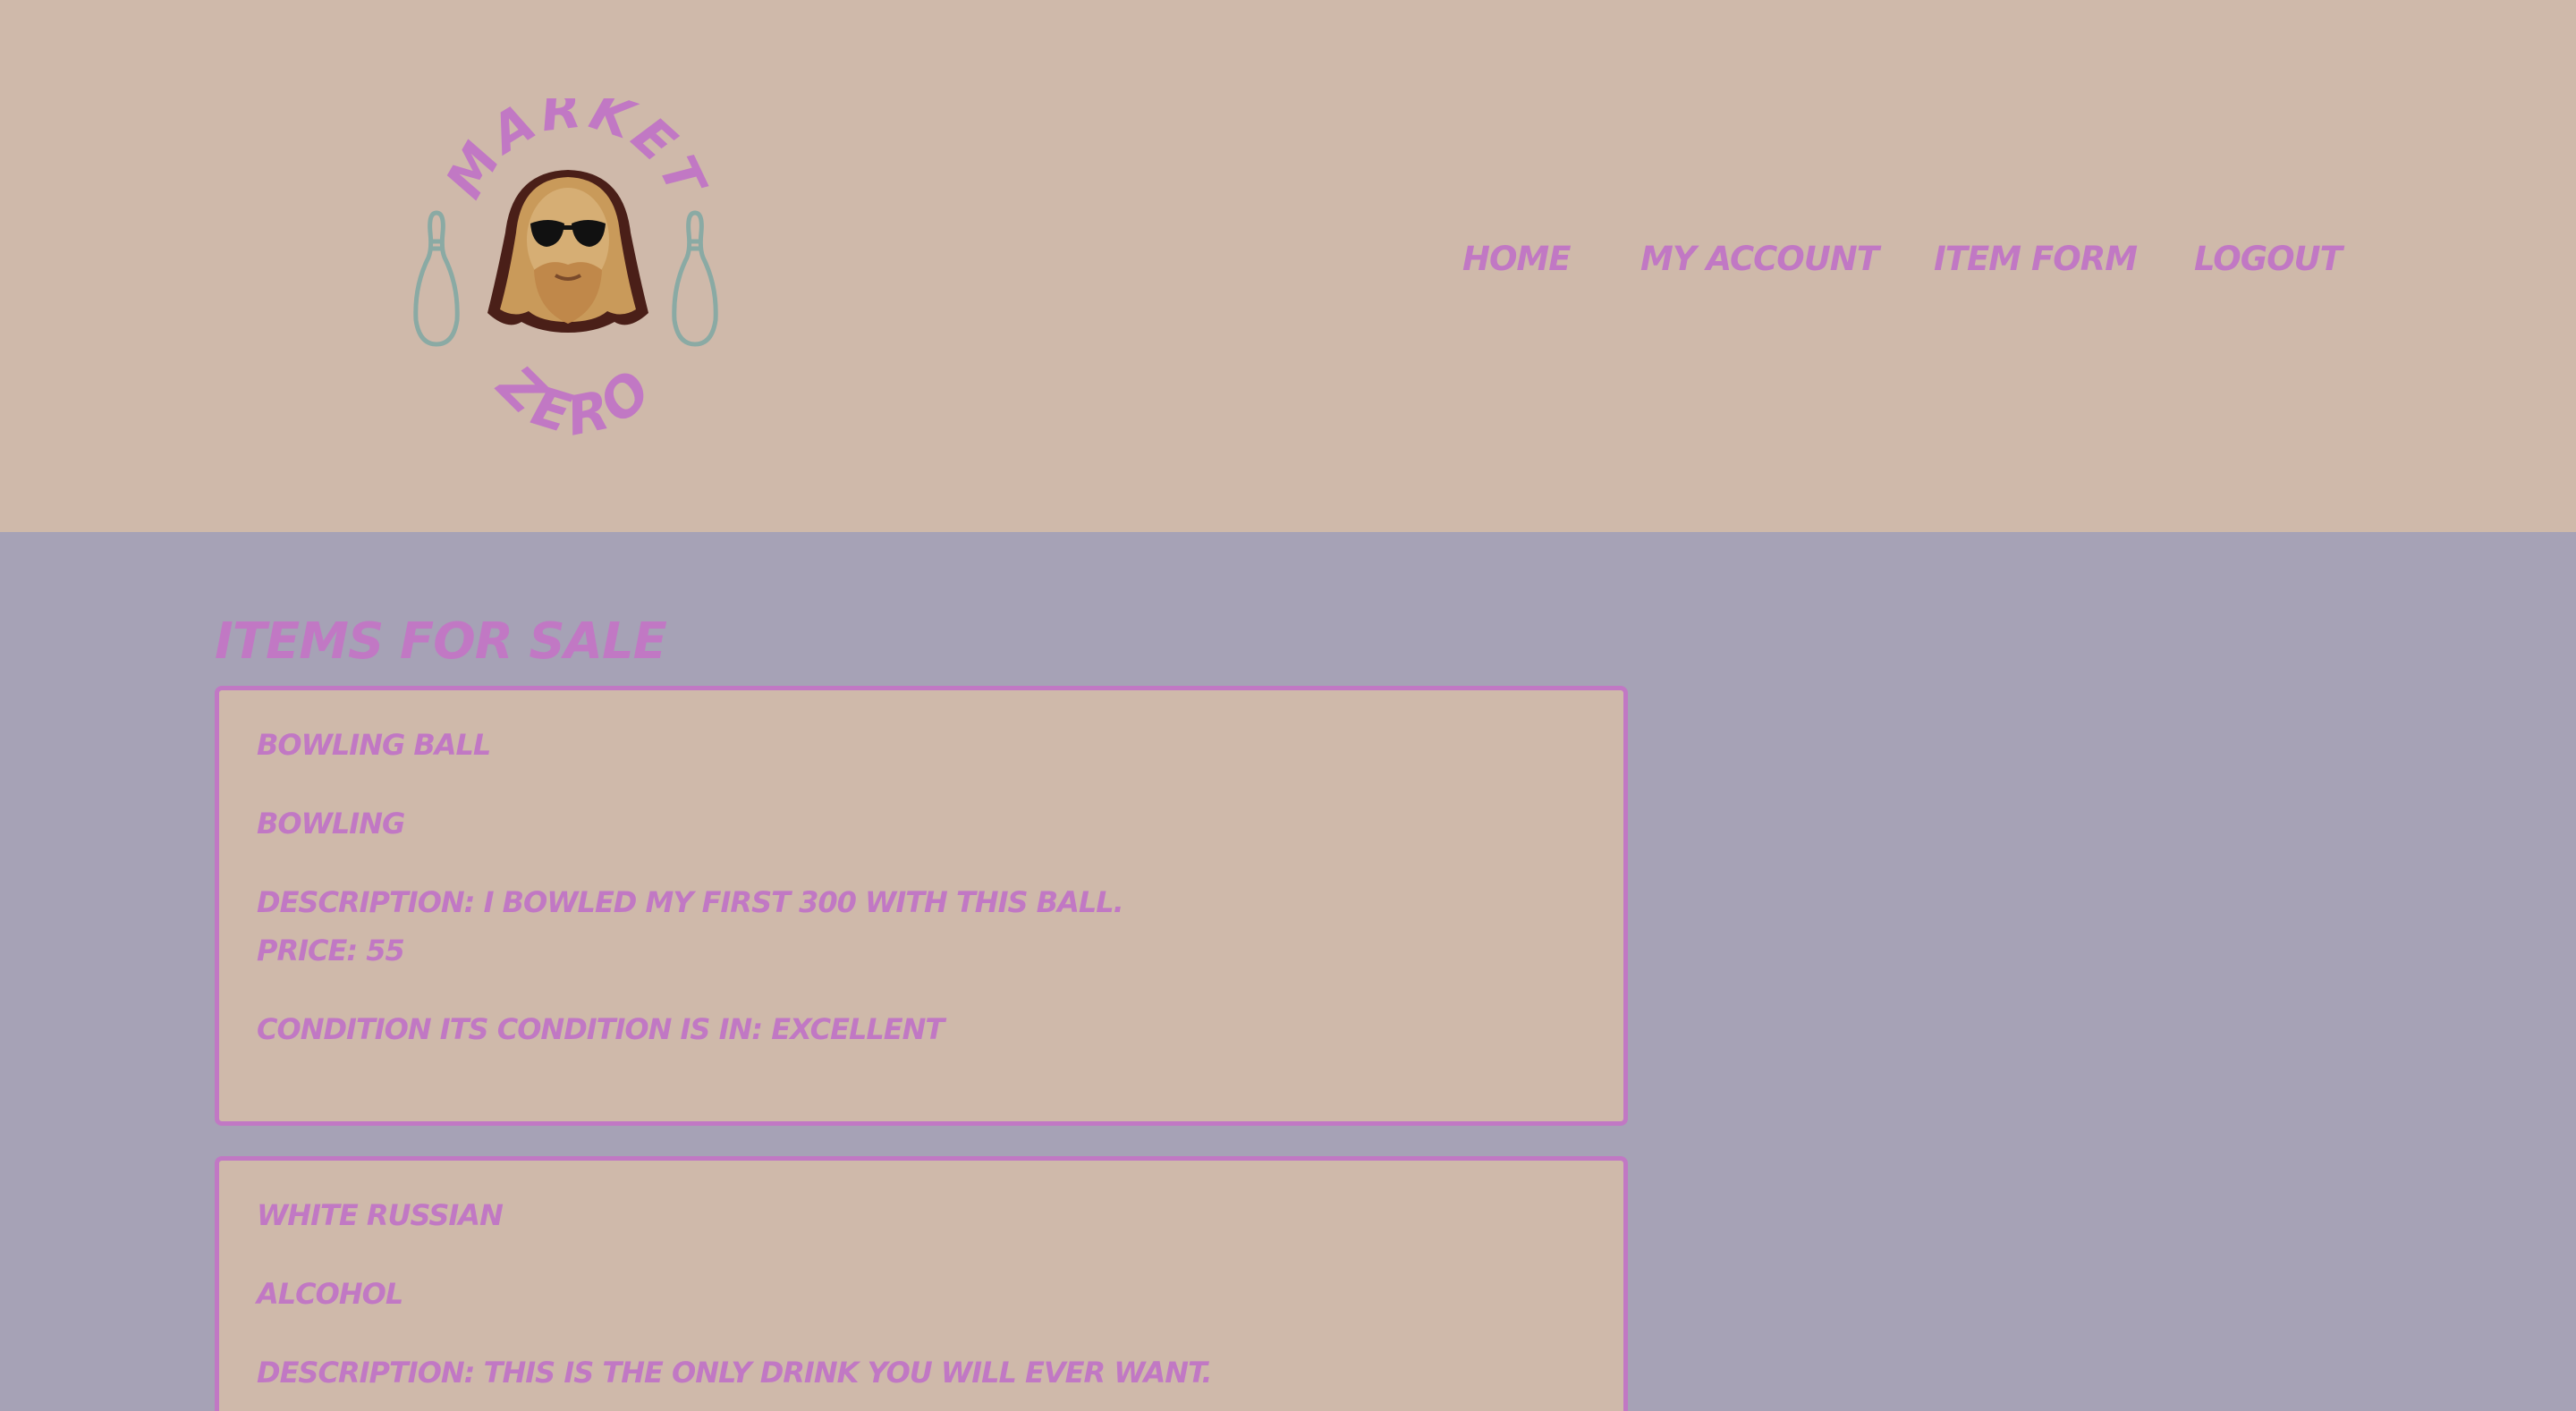 The height and width of the screenshot is (1411, 2576). Describe the element at coordinates (1759, 259) in the screenshot. I see `nav-link-my-account: MY ACCOUNT` at that location.